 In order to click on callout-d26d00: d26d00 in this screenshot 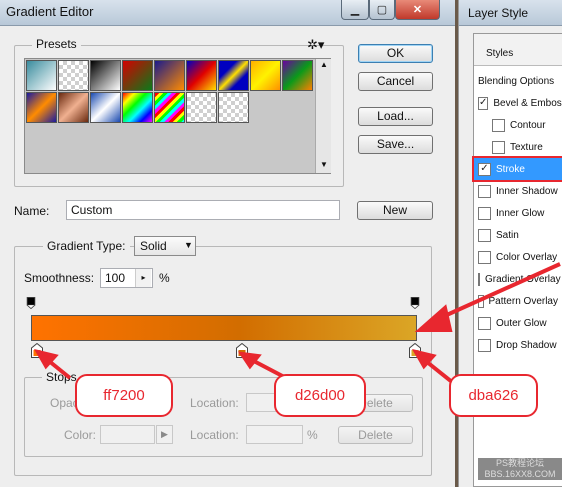, I will do `click(320, 395)`.